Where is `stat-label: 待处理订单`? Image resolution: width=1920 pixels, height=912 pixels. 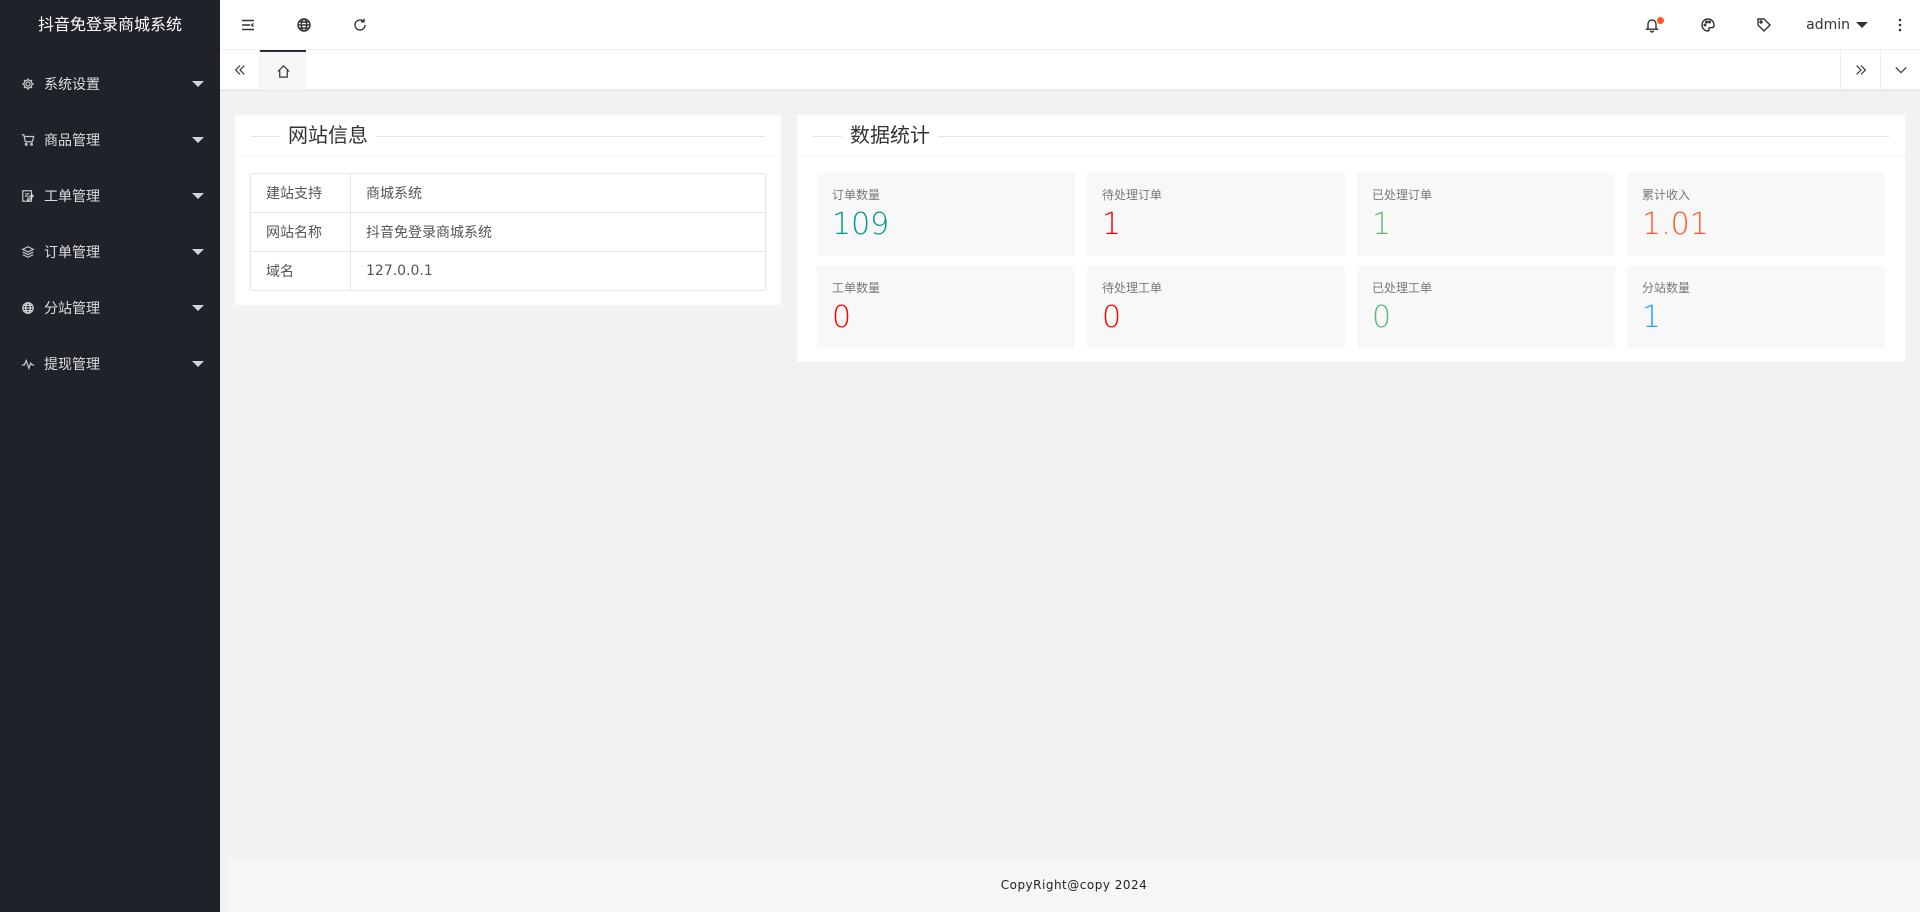
stat-label: 待处理订单 is located at coordinates (1132, 195).